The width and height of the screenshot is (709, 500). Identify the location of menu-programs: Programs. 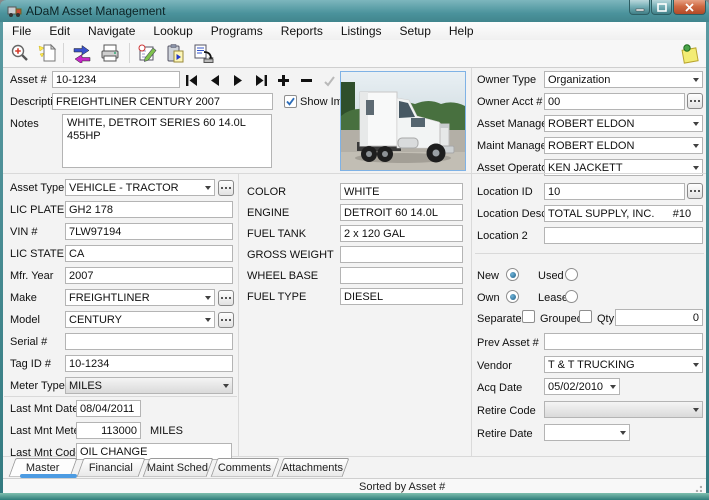
(237, 31).